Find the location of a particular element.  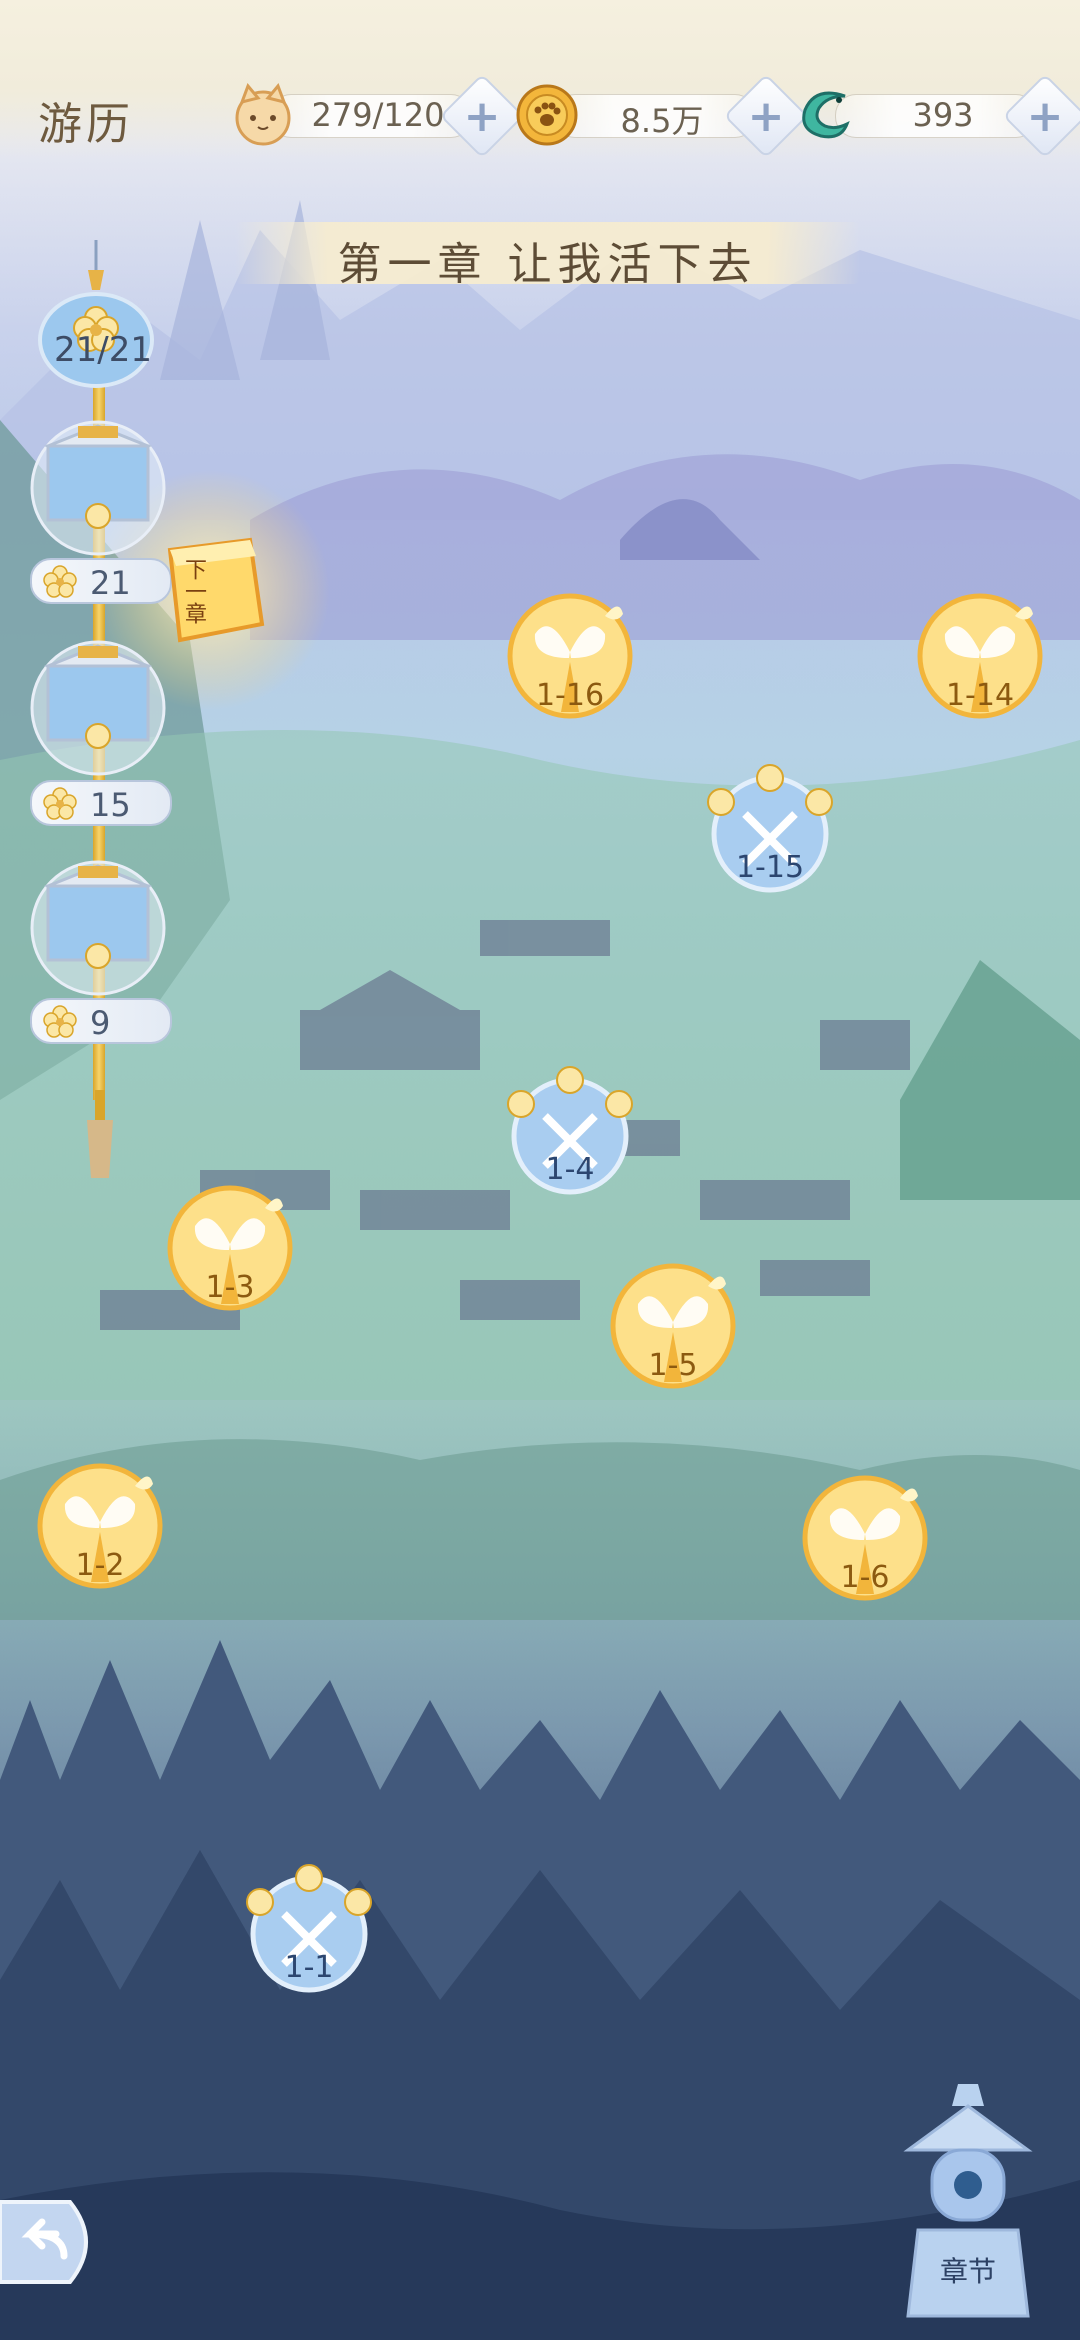

stage-node-1-5: 1-5 is located at coordinates (673, 1337).